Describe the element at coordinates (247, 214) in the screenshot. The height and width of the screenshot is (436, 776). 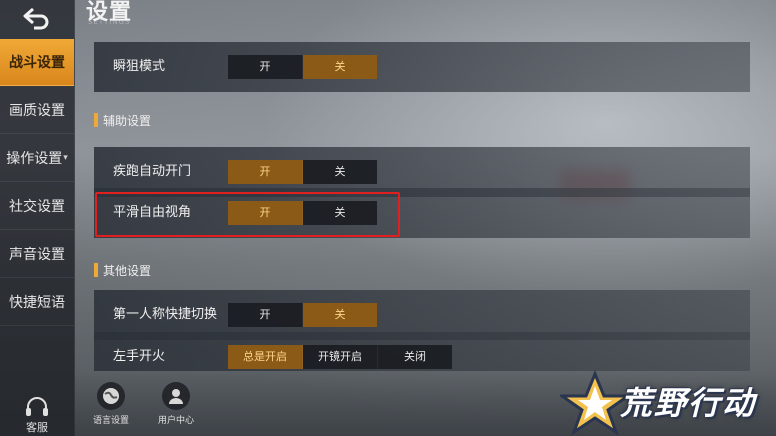
I see `highlight-box` at that location.